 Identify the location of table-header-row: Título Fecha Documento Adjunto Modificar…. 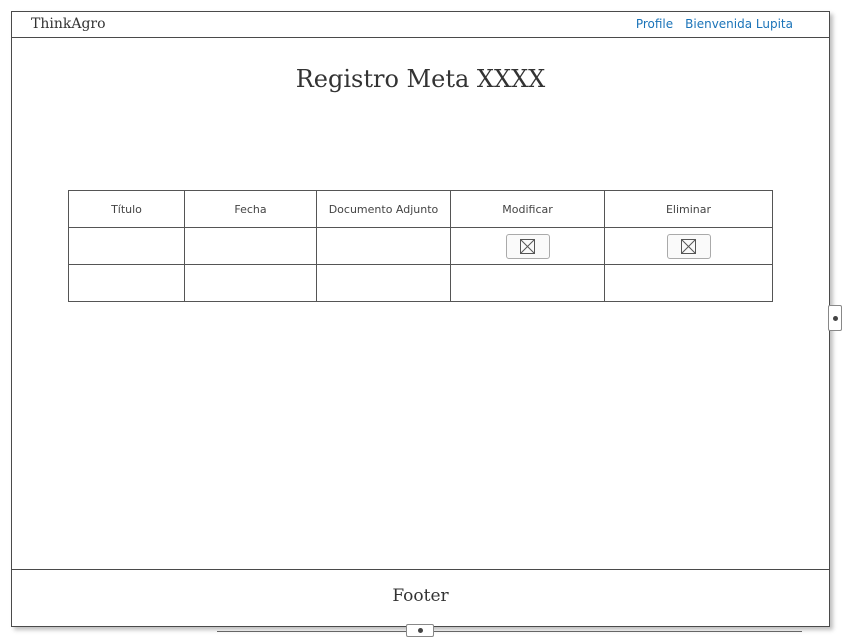
(420, 209).